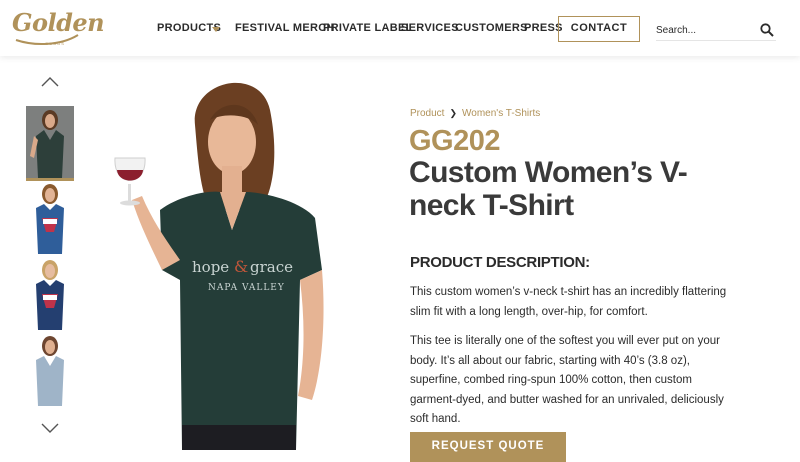  Describe the element at coordinates (453, 113) in the screenshot. I see `chevron-right-icon: ❯` at that location.